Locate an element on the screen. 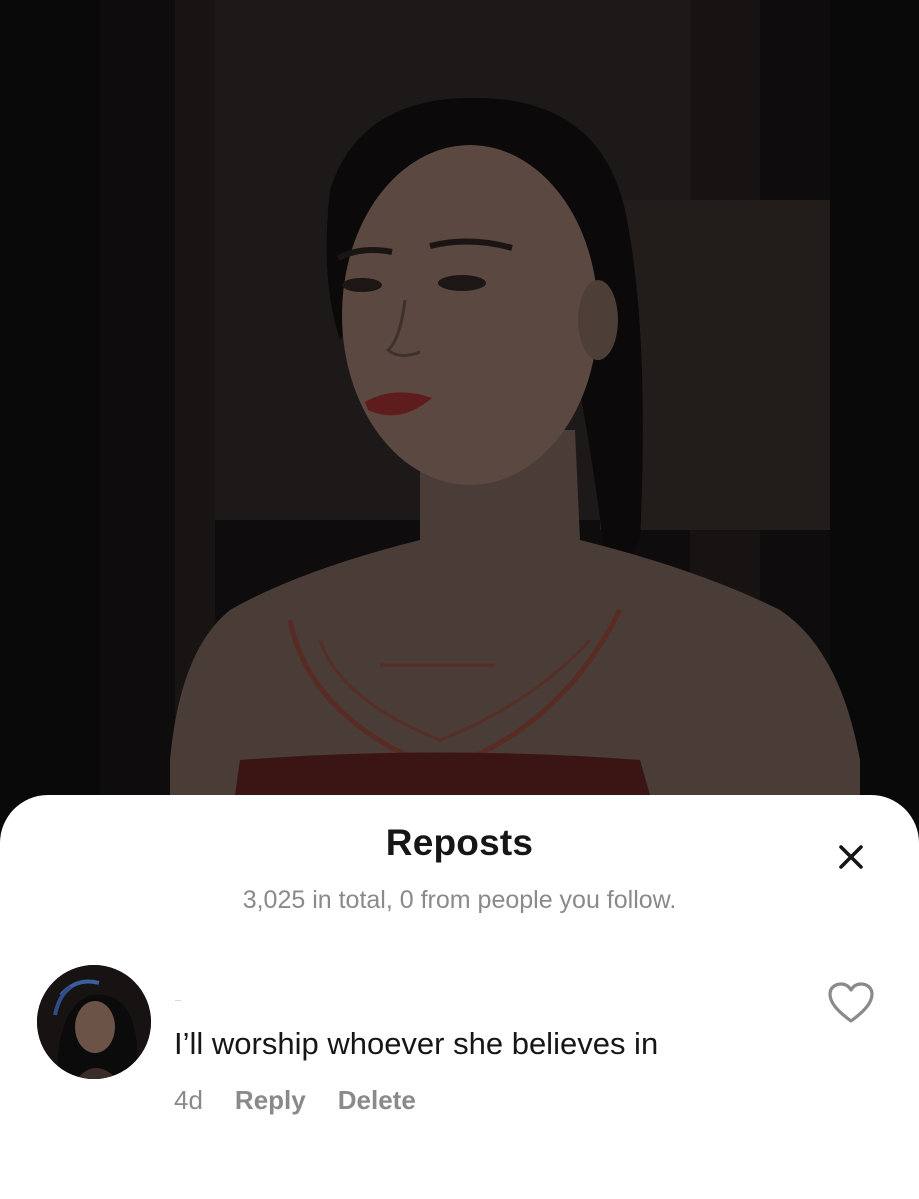 This screenshot has width=919, height=1199. heart-outline-icon is located at coordinates (851, 1002).